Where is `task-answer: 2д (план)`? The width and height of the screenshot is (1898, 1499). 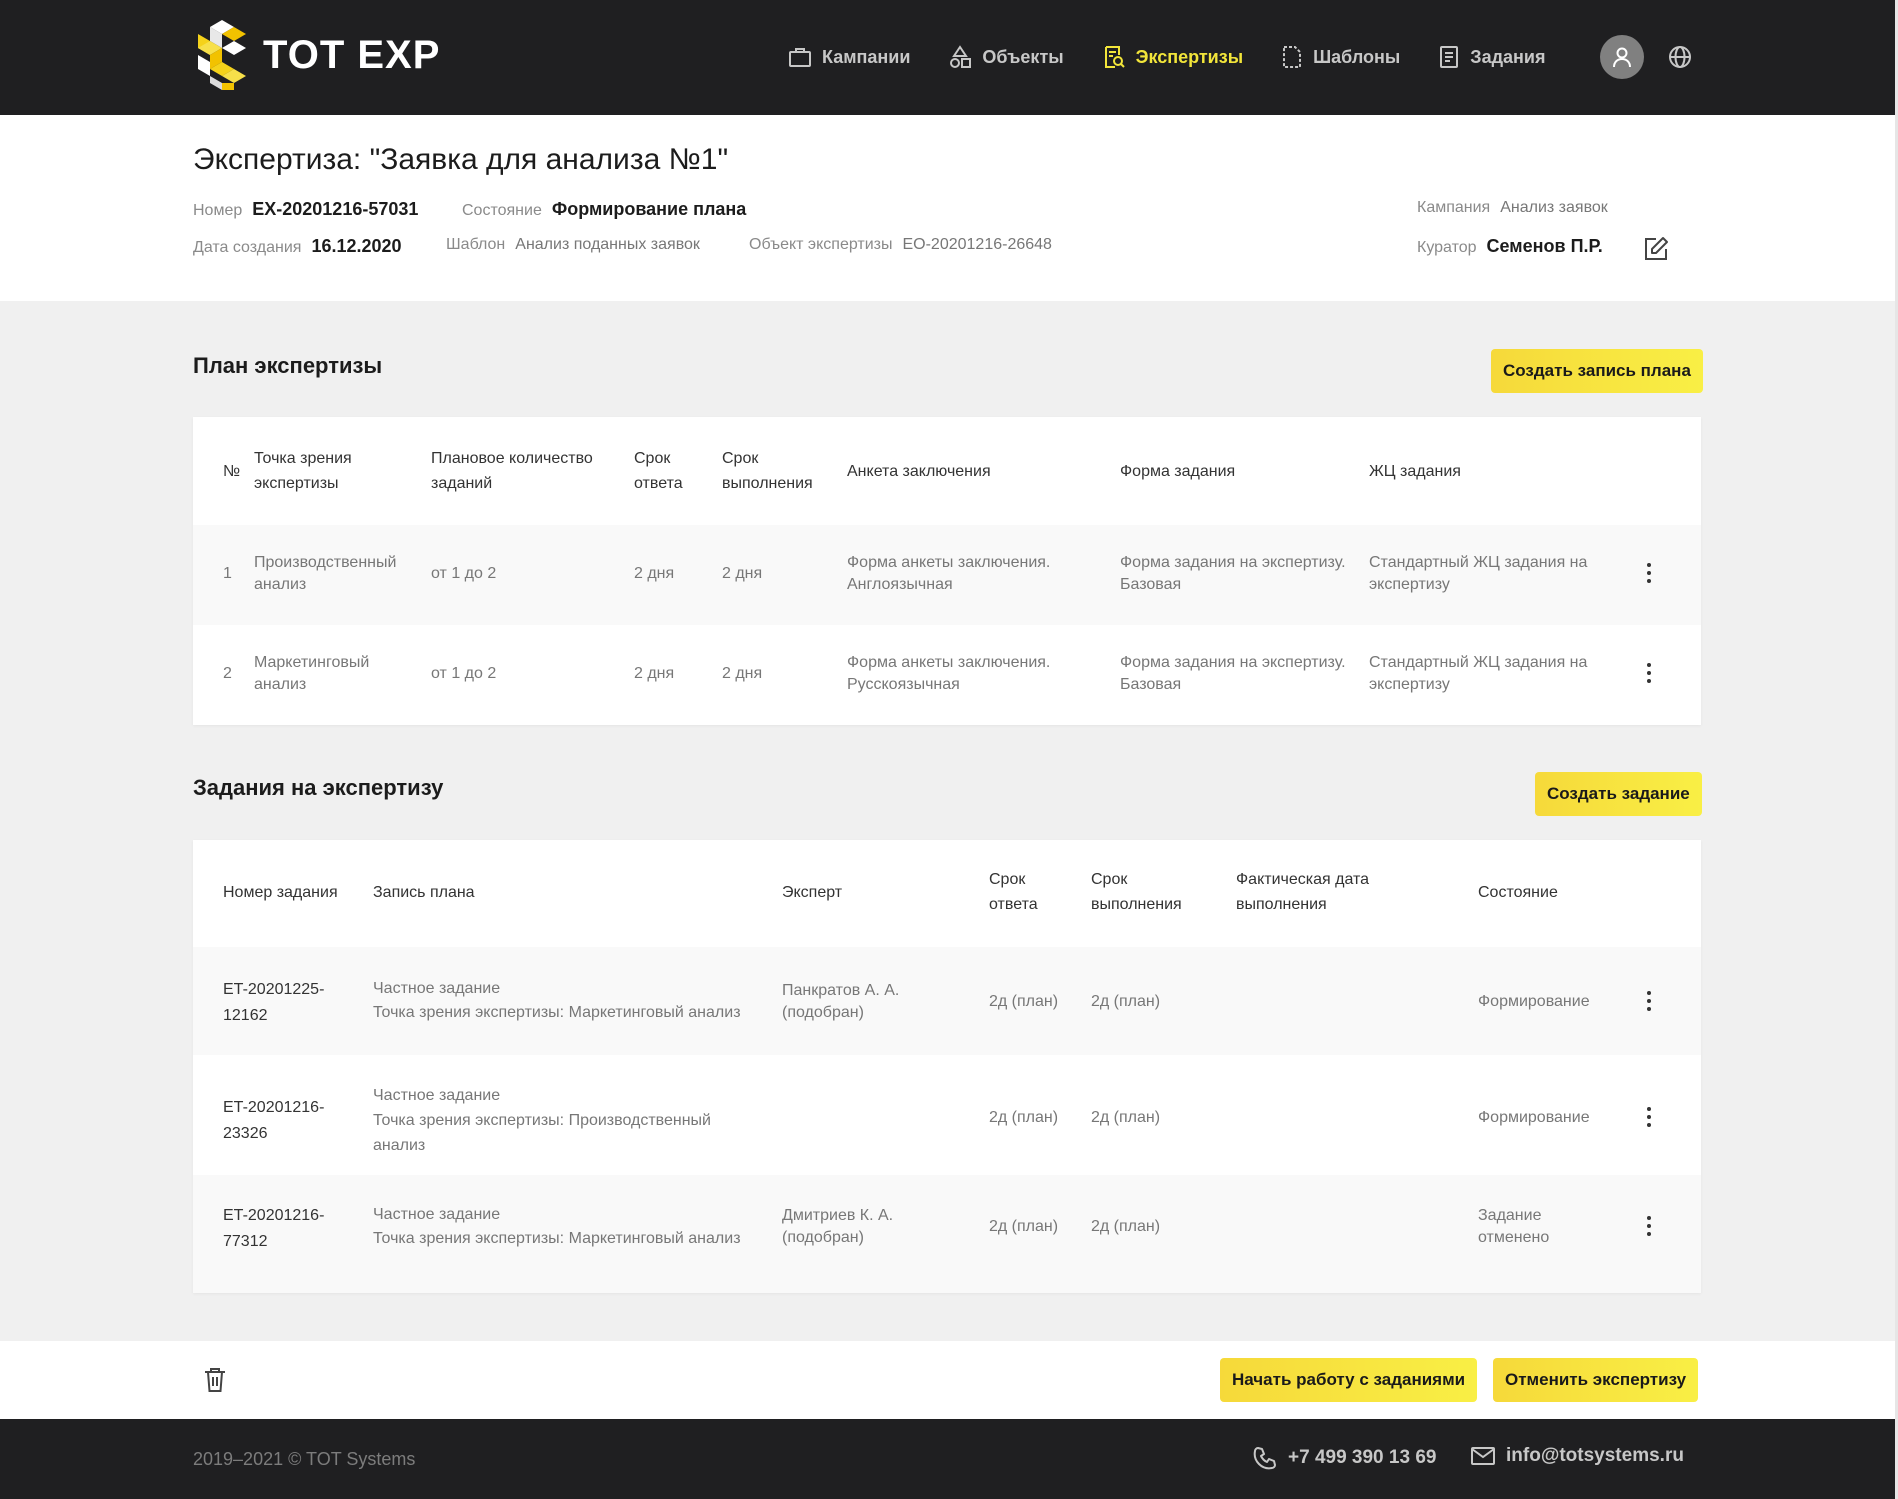 task-answer: 2д (план) is located at coordinates (1024, 1001).